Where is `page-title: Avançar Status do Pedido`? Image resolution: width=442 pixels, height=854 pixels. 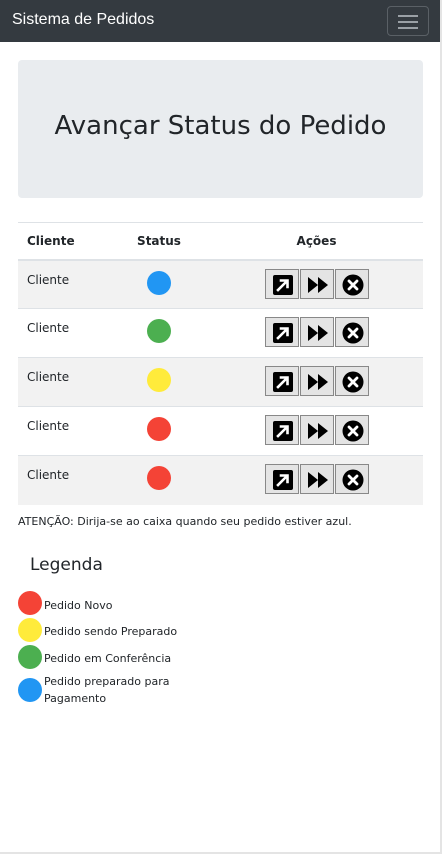 page-title: Avançar Status do Pedido is located at coordinates (220, 126).